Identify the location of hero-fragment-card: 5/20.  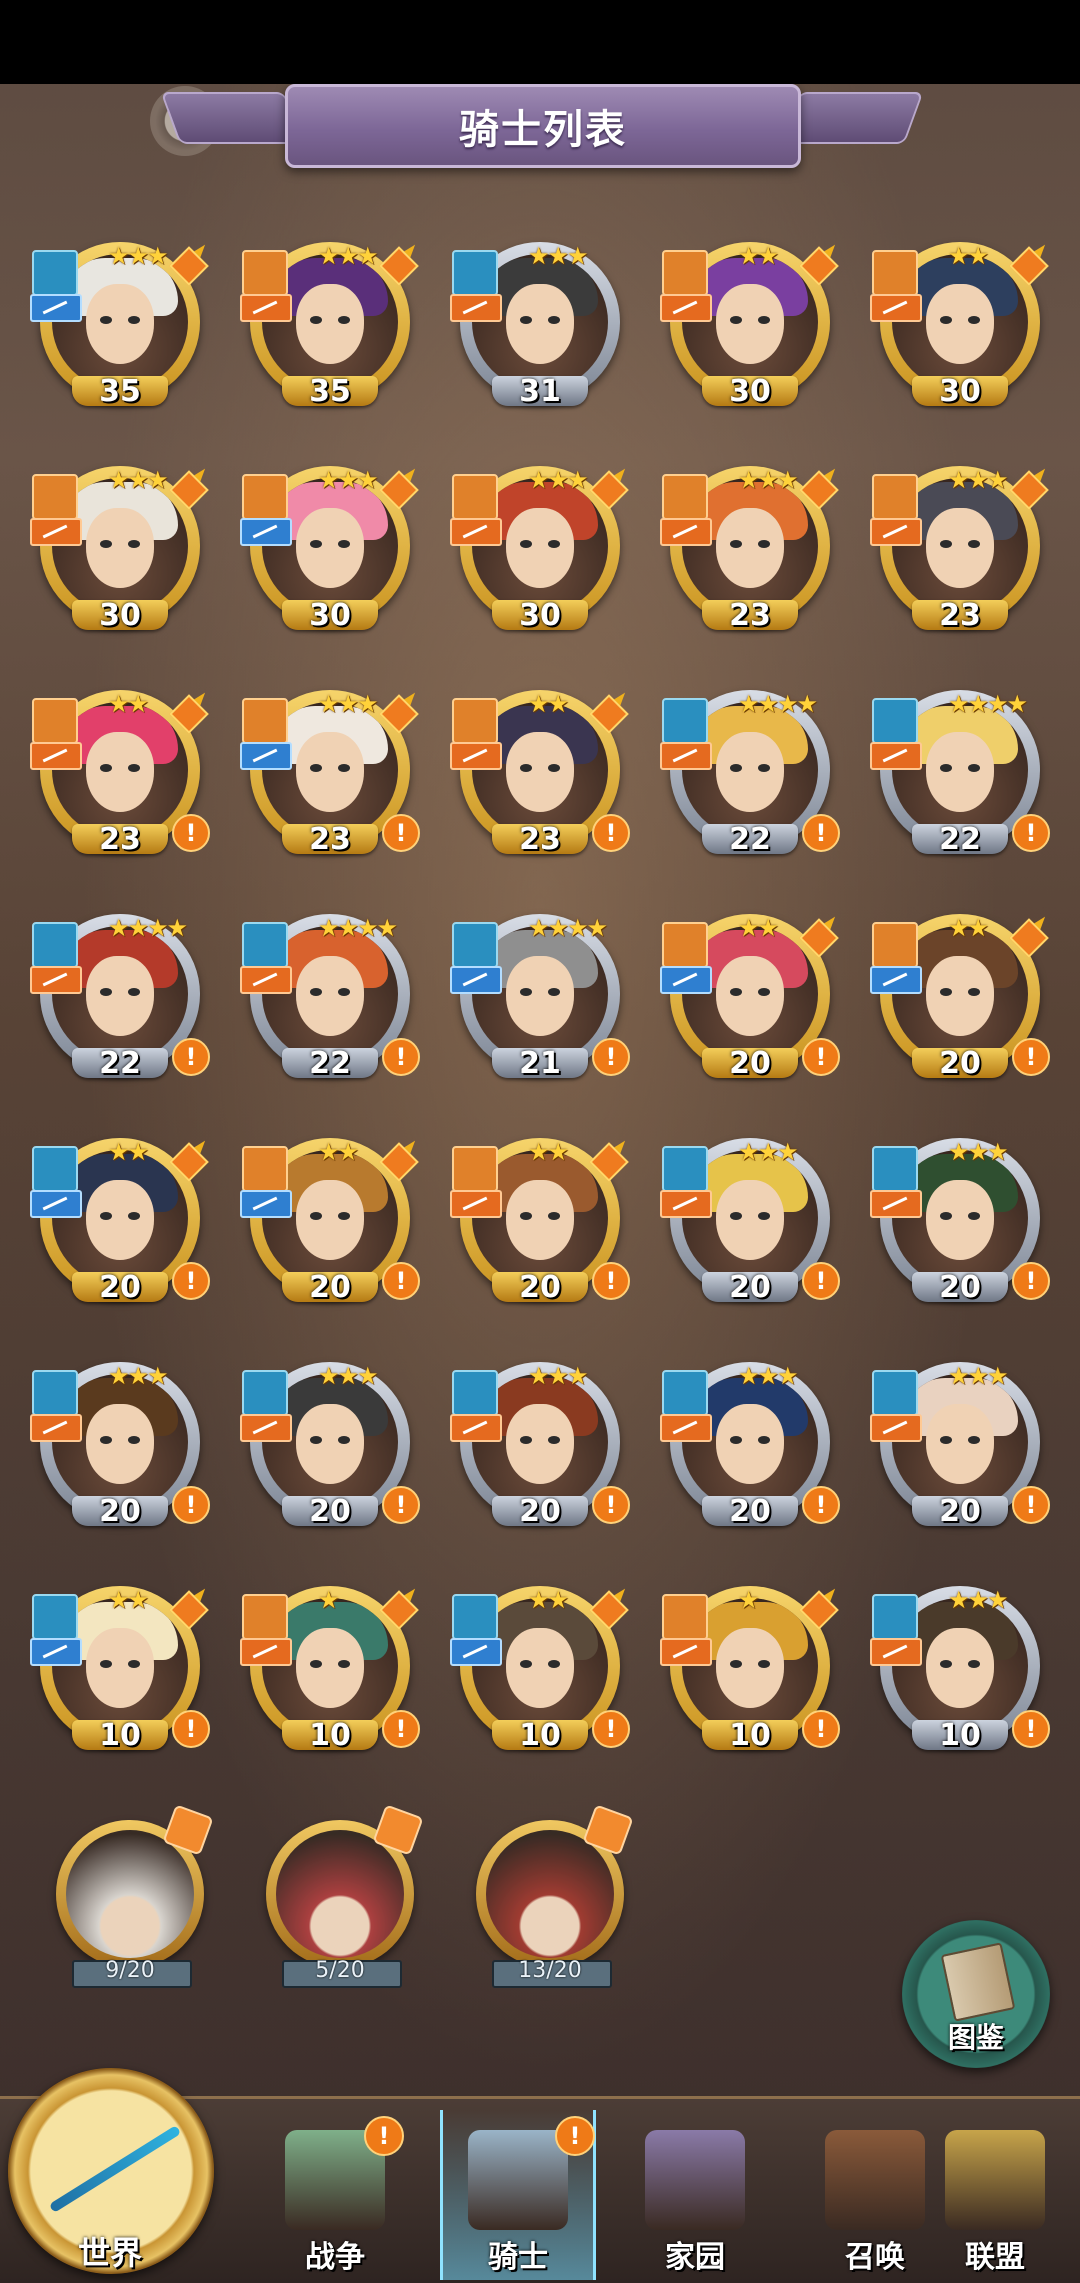
(340, 1897).